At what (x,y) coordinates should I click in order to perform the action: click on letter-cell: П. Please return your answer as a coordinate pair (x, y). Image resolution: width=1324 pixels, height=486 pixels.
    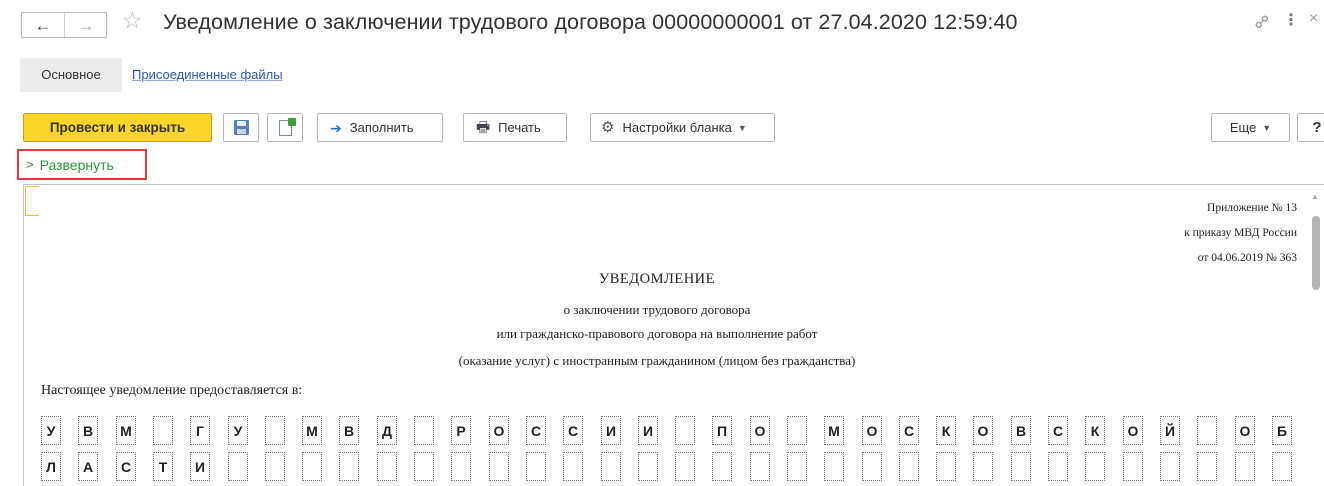
    Looking at the image, I should click on (722, 430).